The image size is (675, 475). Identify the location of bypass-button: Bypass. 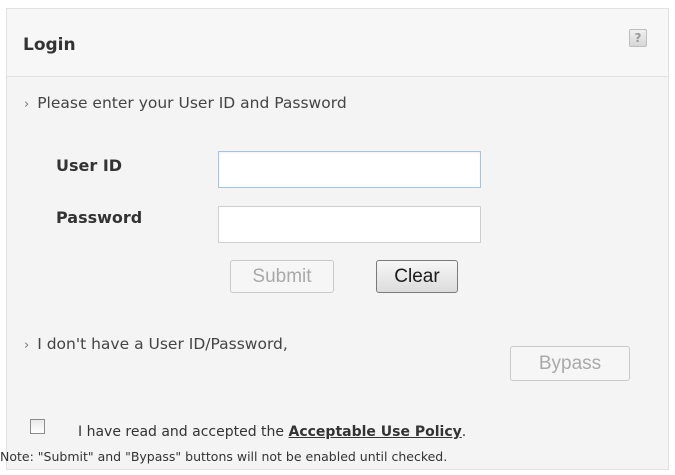
(570, 363).